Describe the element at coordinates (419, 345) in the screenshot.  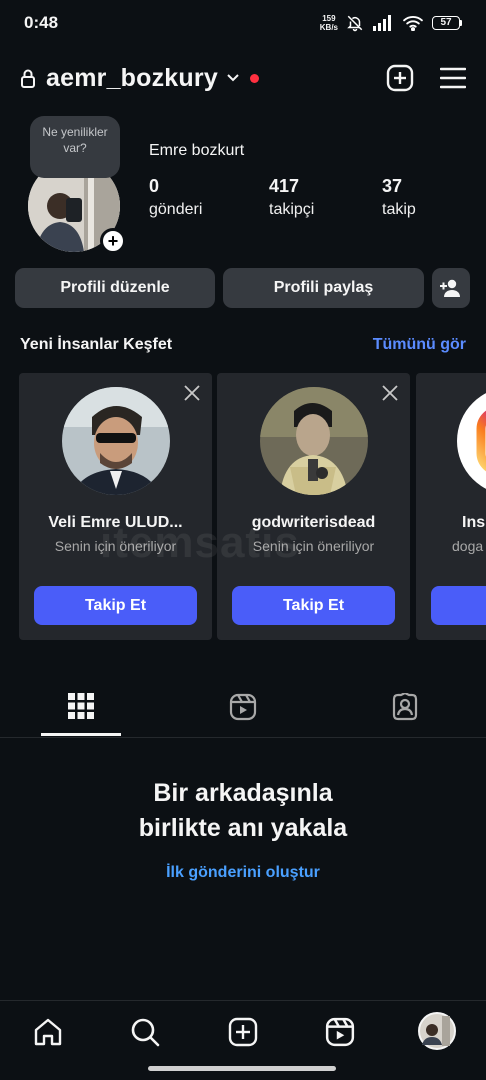
I see `see-all-link: Tümünü gör` at that location.